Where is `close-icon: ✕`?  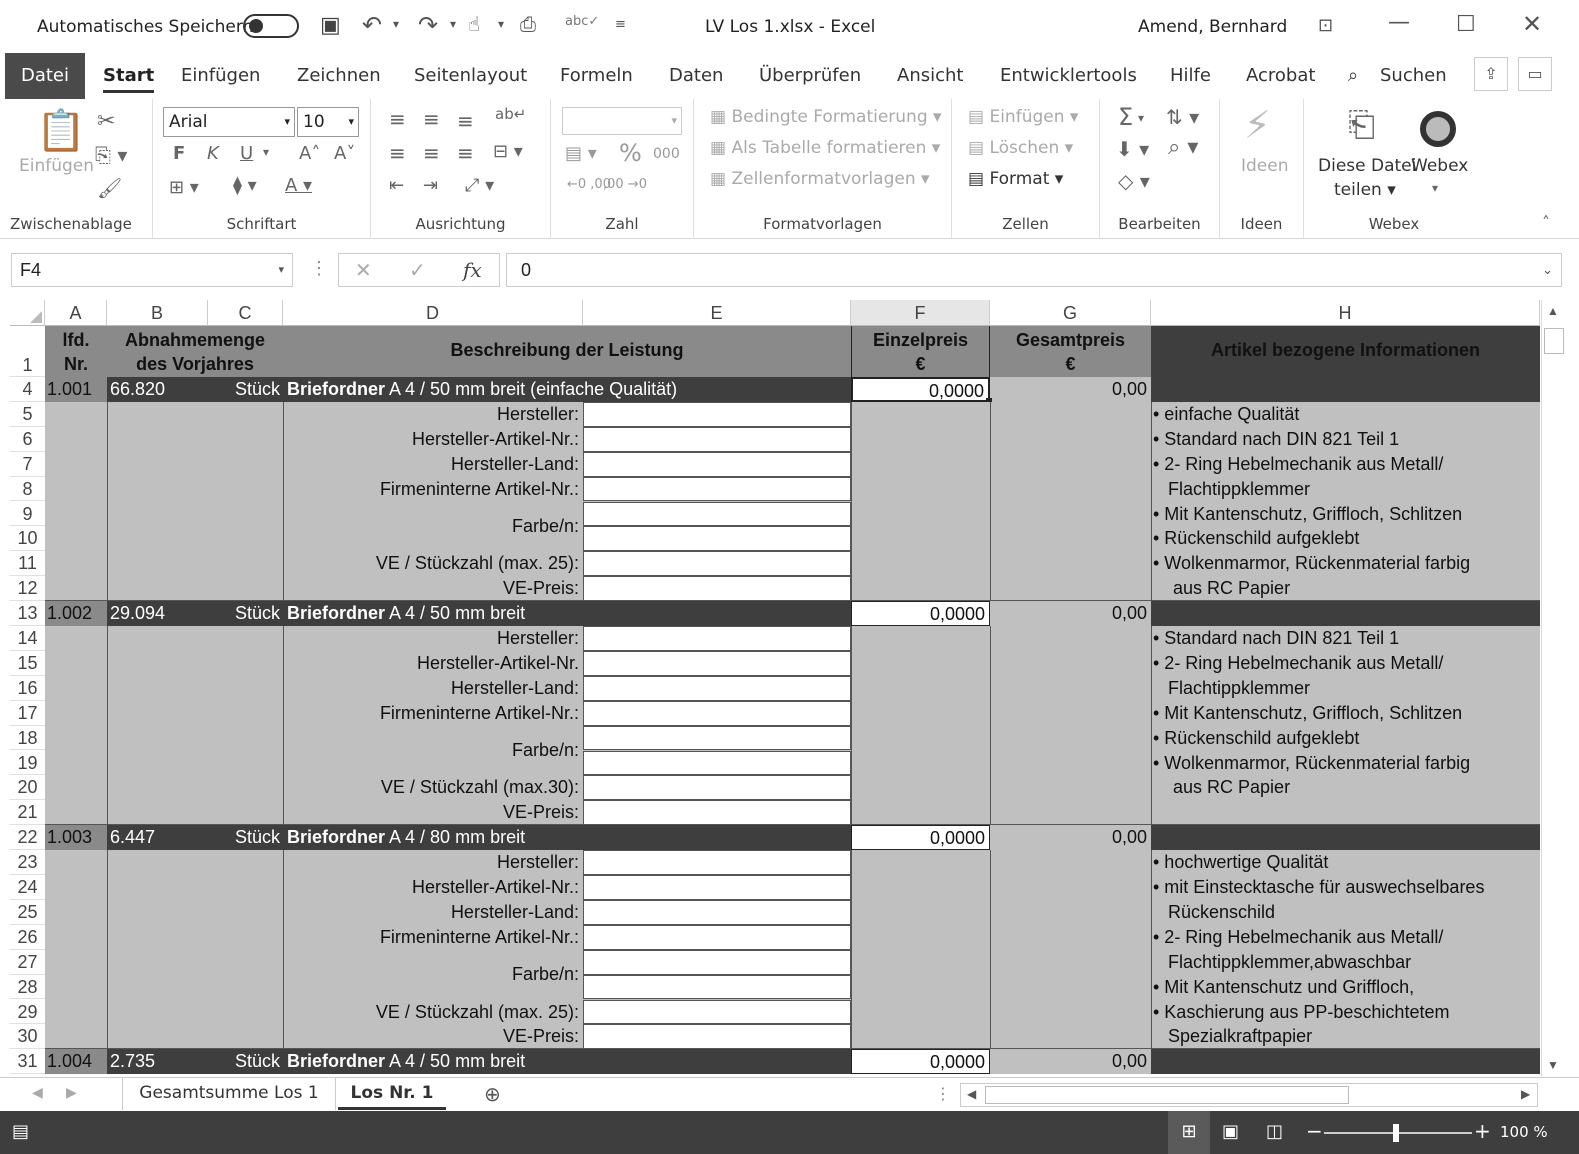
close-icon: ✕ is located at coordinates (1532, 24).